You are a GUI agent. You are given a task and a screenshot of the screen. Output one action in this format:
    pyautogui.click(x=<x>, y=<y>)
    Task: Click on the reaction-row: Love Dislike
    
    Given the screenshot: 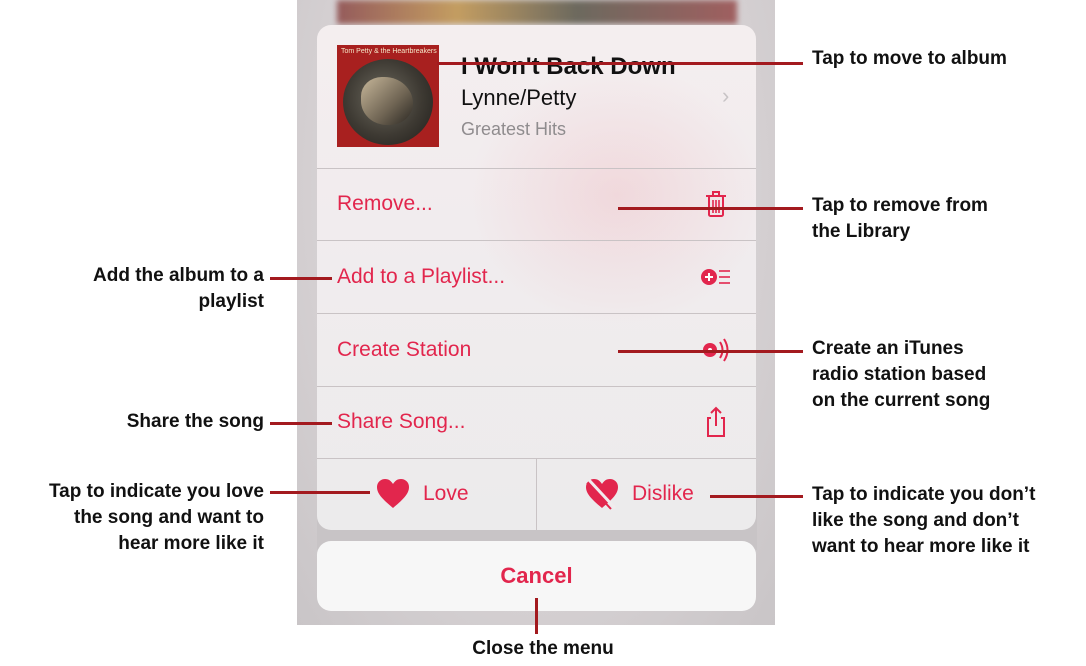 What is the action you would take?
    pyautogui.click(x=536, y=494)
    